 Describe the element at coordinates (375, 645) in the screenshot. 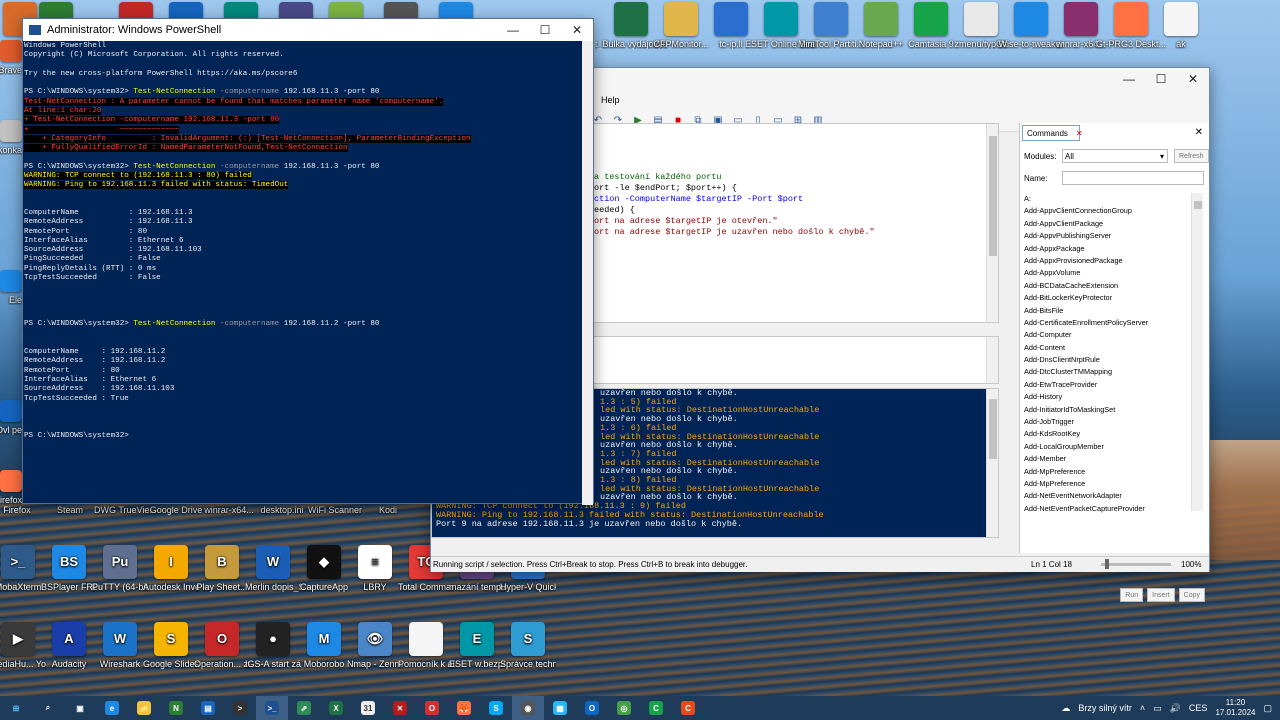

I see `desktop-icon: 👁 Nmap - Zenmap GUI` at that location.